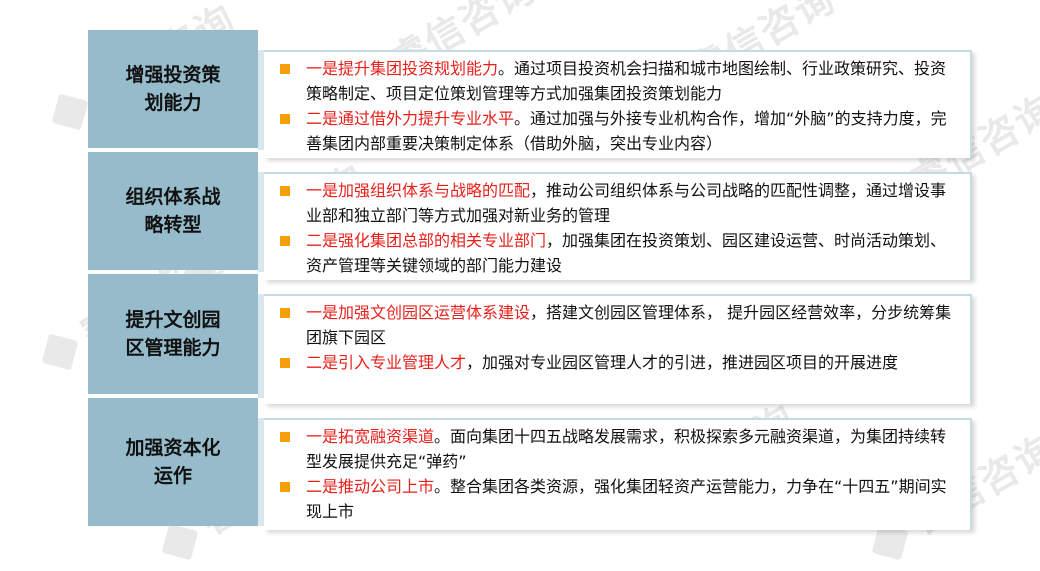  I want to click on item-highlight: 二是强化集团总部的相关专业部门, so click(426, 240).